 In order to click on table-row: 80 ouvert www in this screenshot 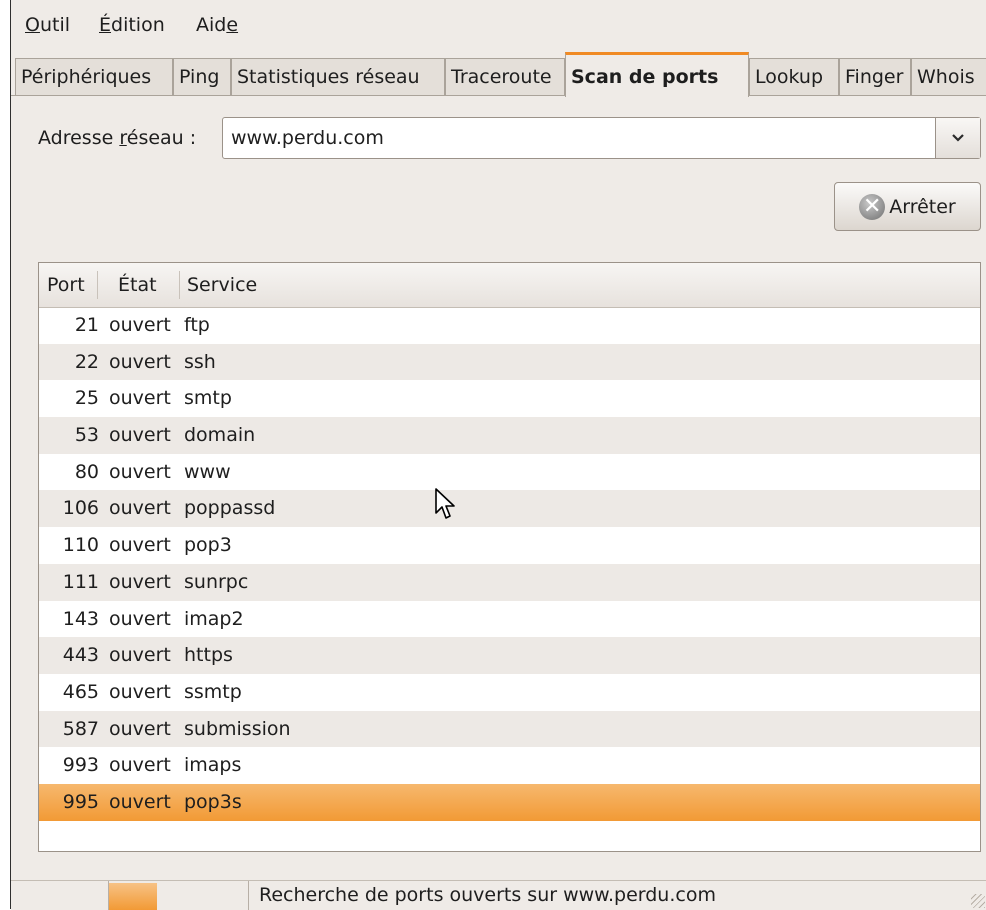, I will do `click(509, 472)`.